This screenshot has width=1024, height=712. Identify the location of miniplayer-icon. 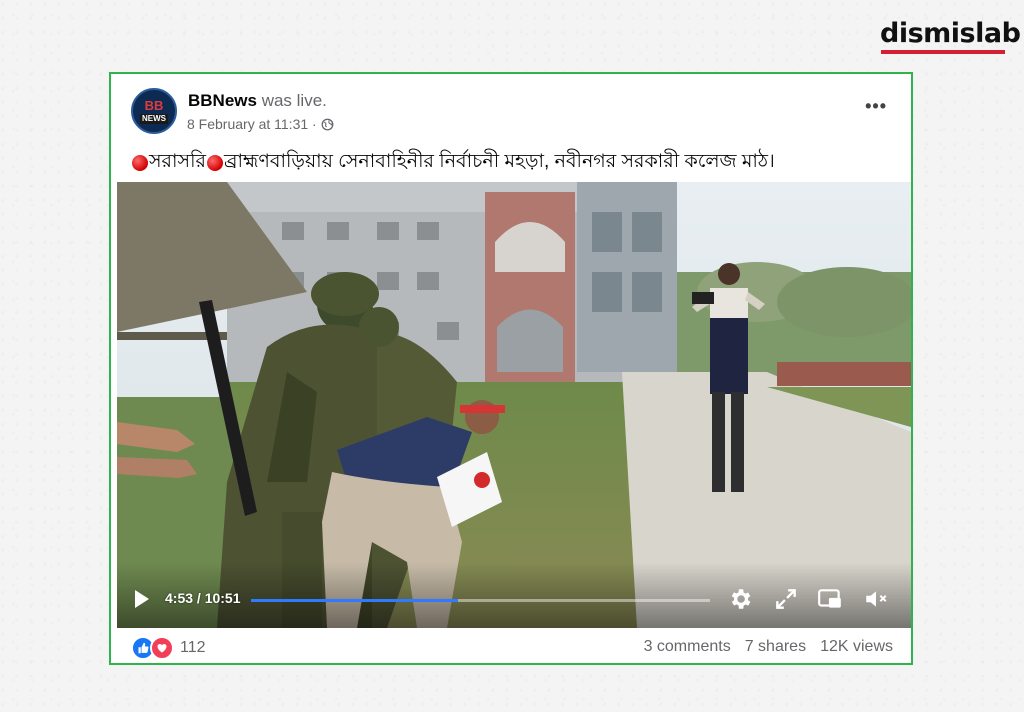
(830, 599).